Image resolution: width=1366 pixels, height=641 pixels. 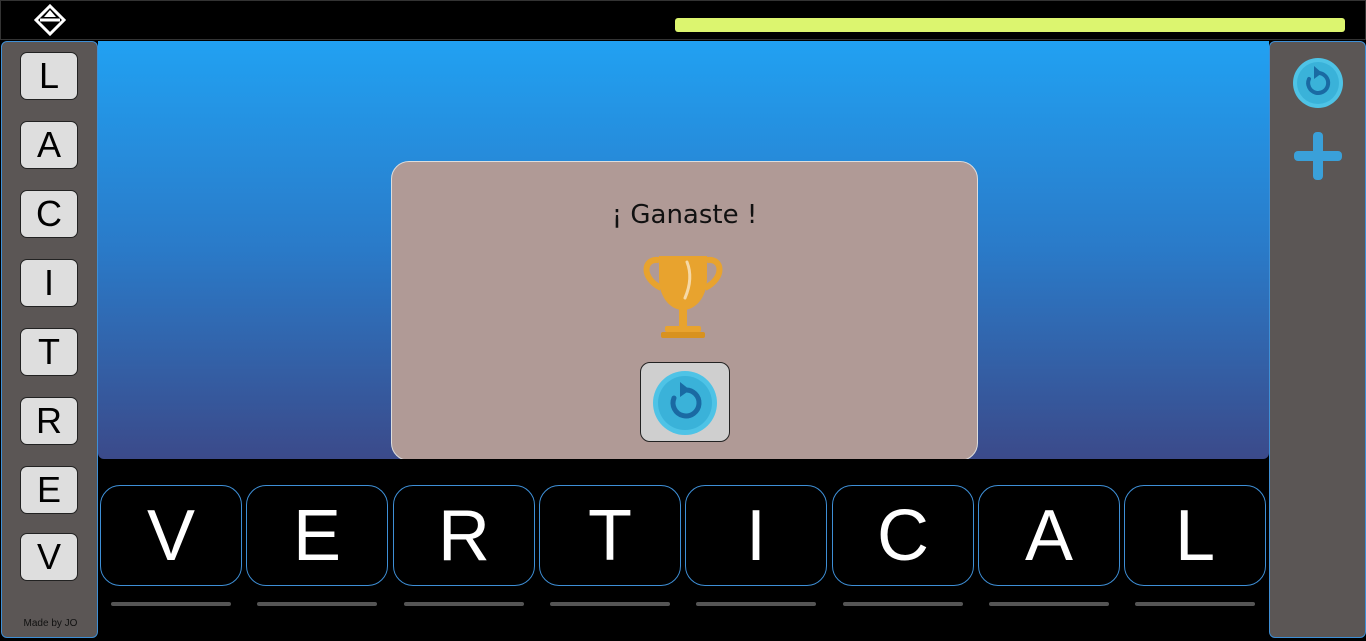 I want to click on letter-tile: R, so click(x=49, y=421).